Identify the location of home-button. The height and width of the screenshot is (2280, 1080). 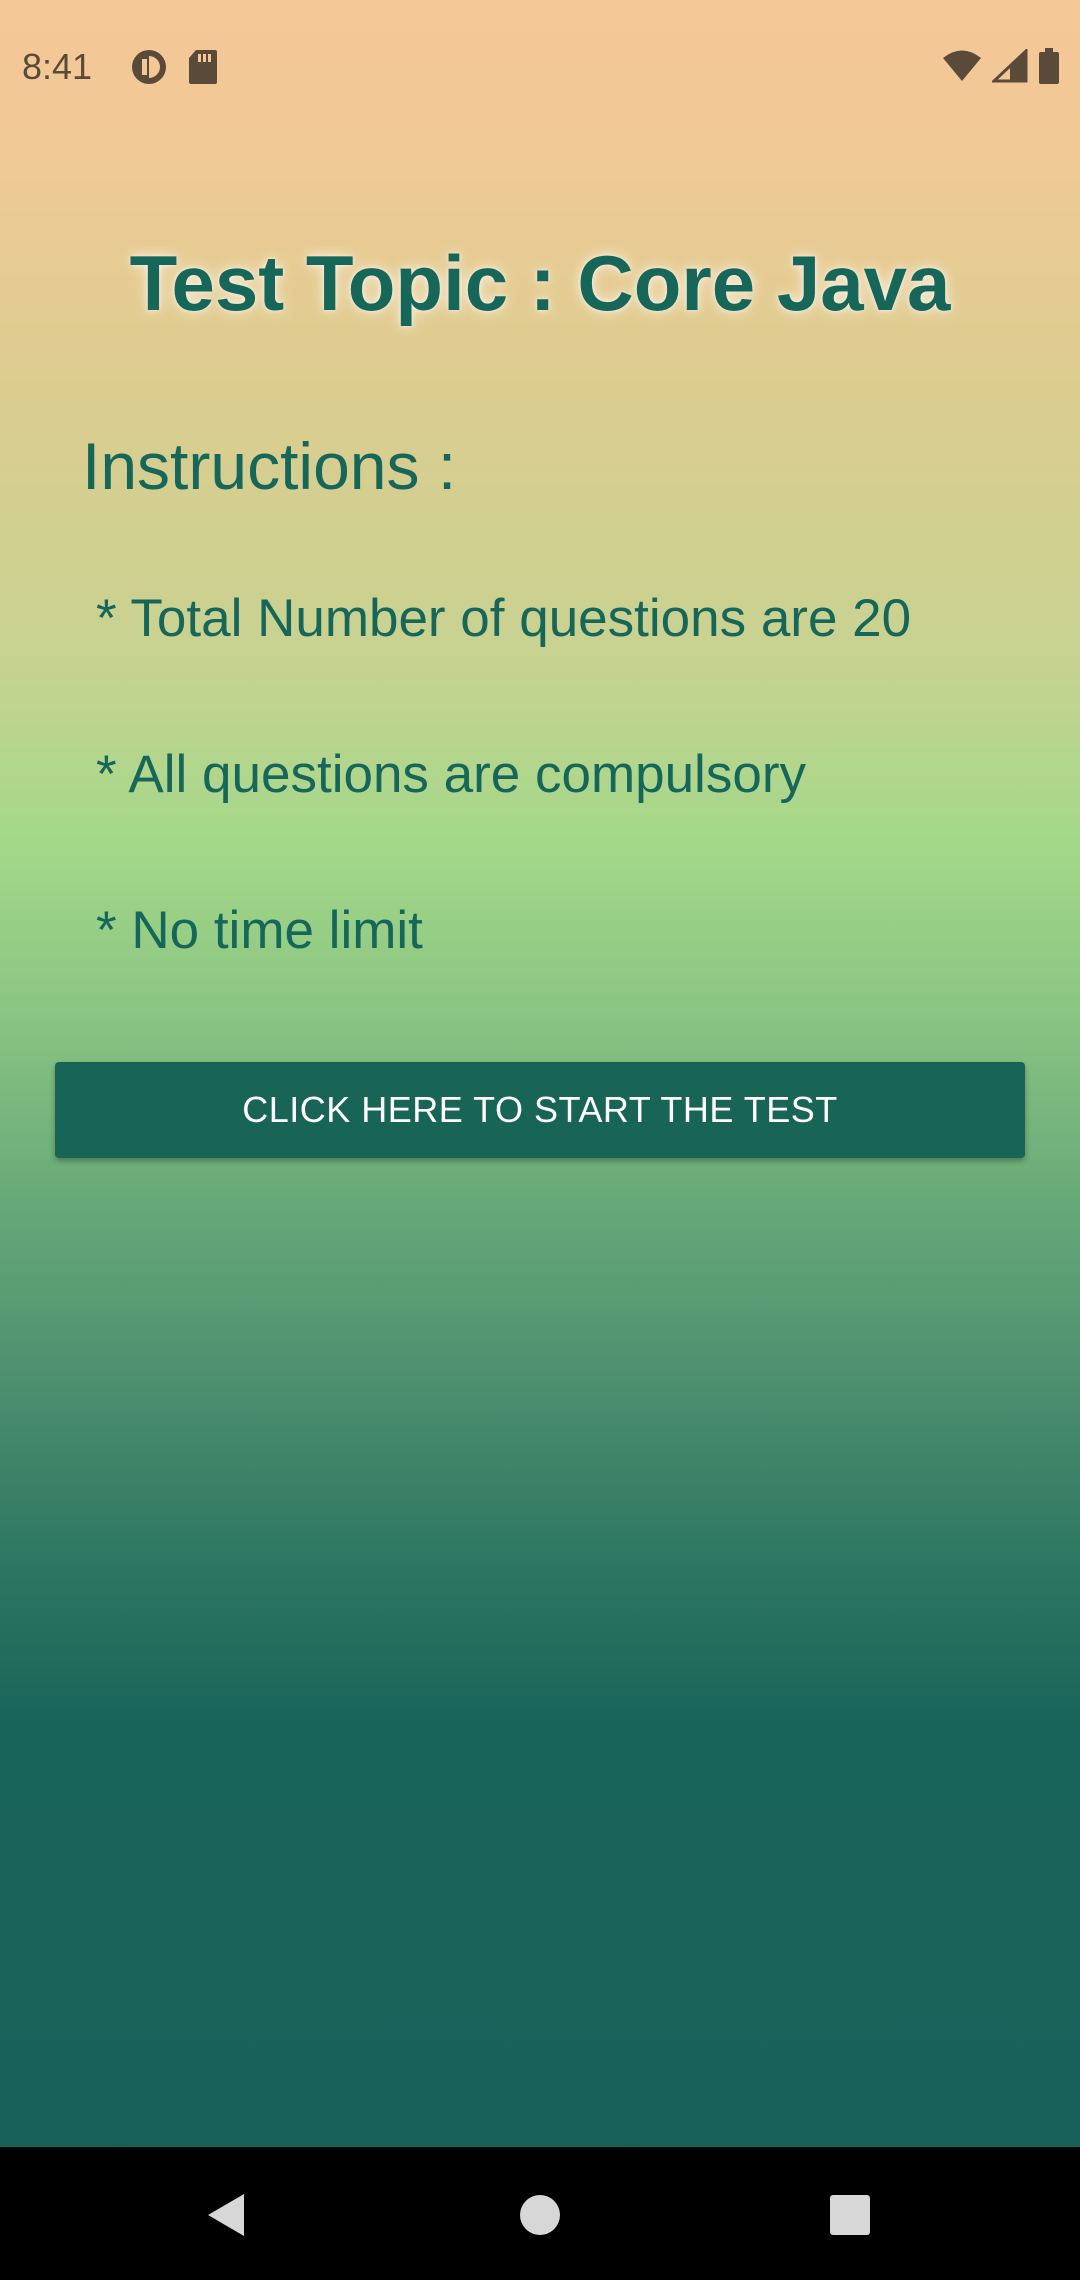
(540, 2215).